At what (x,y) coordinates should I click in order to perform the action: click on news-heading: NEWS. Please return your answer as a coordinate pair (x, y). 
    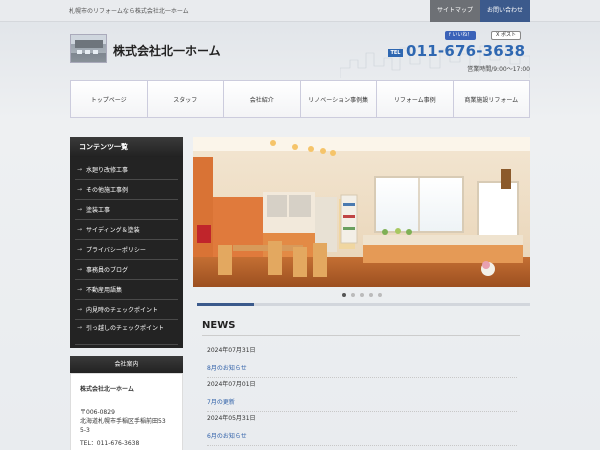
    Looking at the image, I should click on (219, 325).